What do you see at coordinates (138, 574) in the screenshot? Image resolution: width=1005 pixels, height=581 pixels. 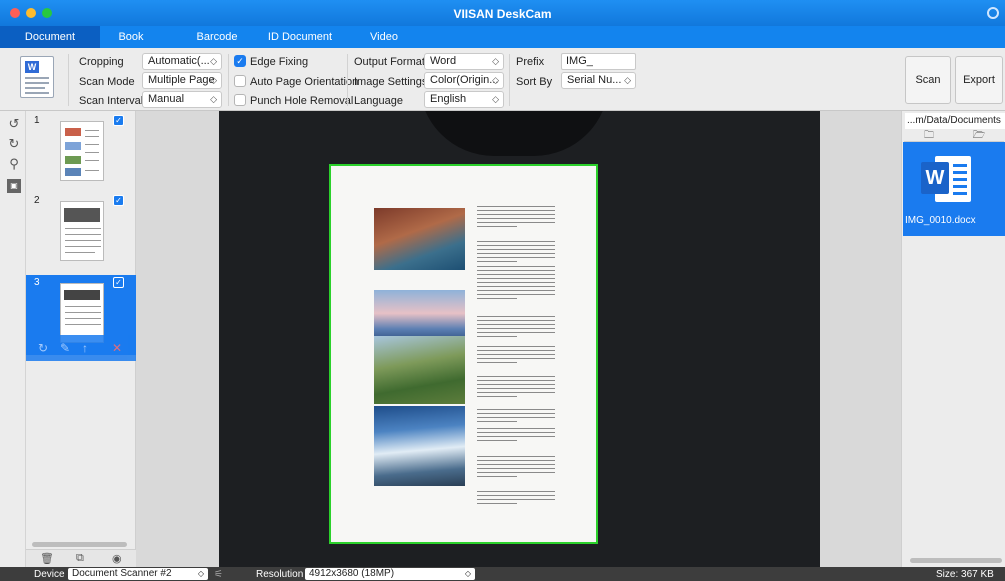 I see `device-select: Document Scanner #2 ◇` at bounding box center [138, 574].